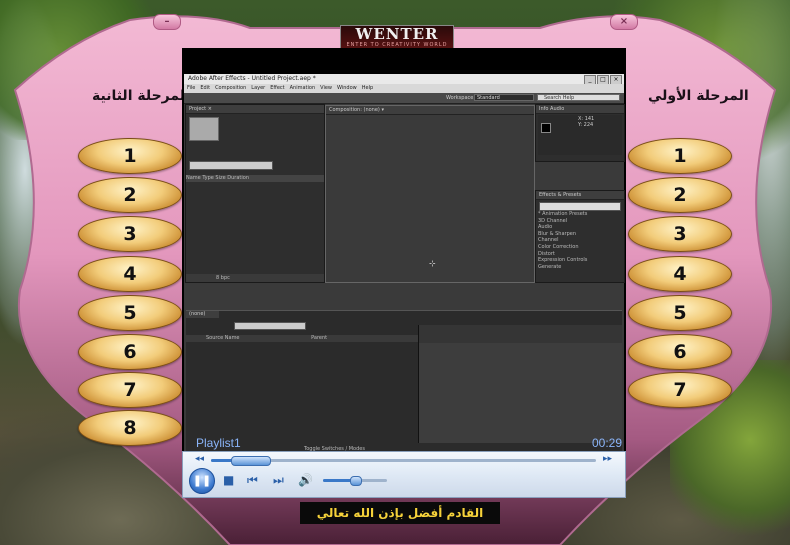  What do you see at coordinates (319, 338) in the screenshot?
I see `video-timeline-parent: Parent` at bounding box center [319, 338].